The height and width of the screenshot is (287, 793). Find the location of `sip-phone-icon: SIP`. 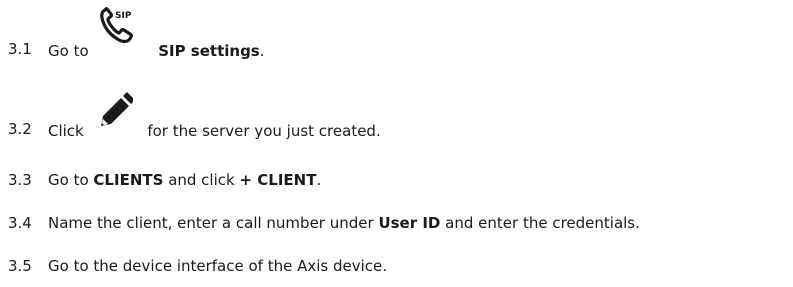

sip-phone-icon: SIP is located at coordinates (121, 31).